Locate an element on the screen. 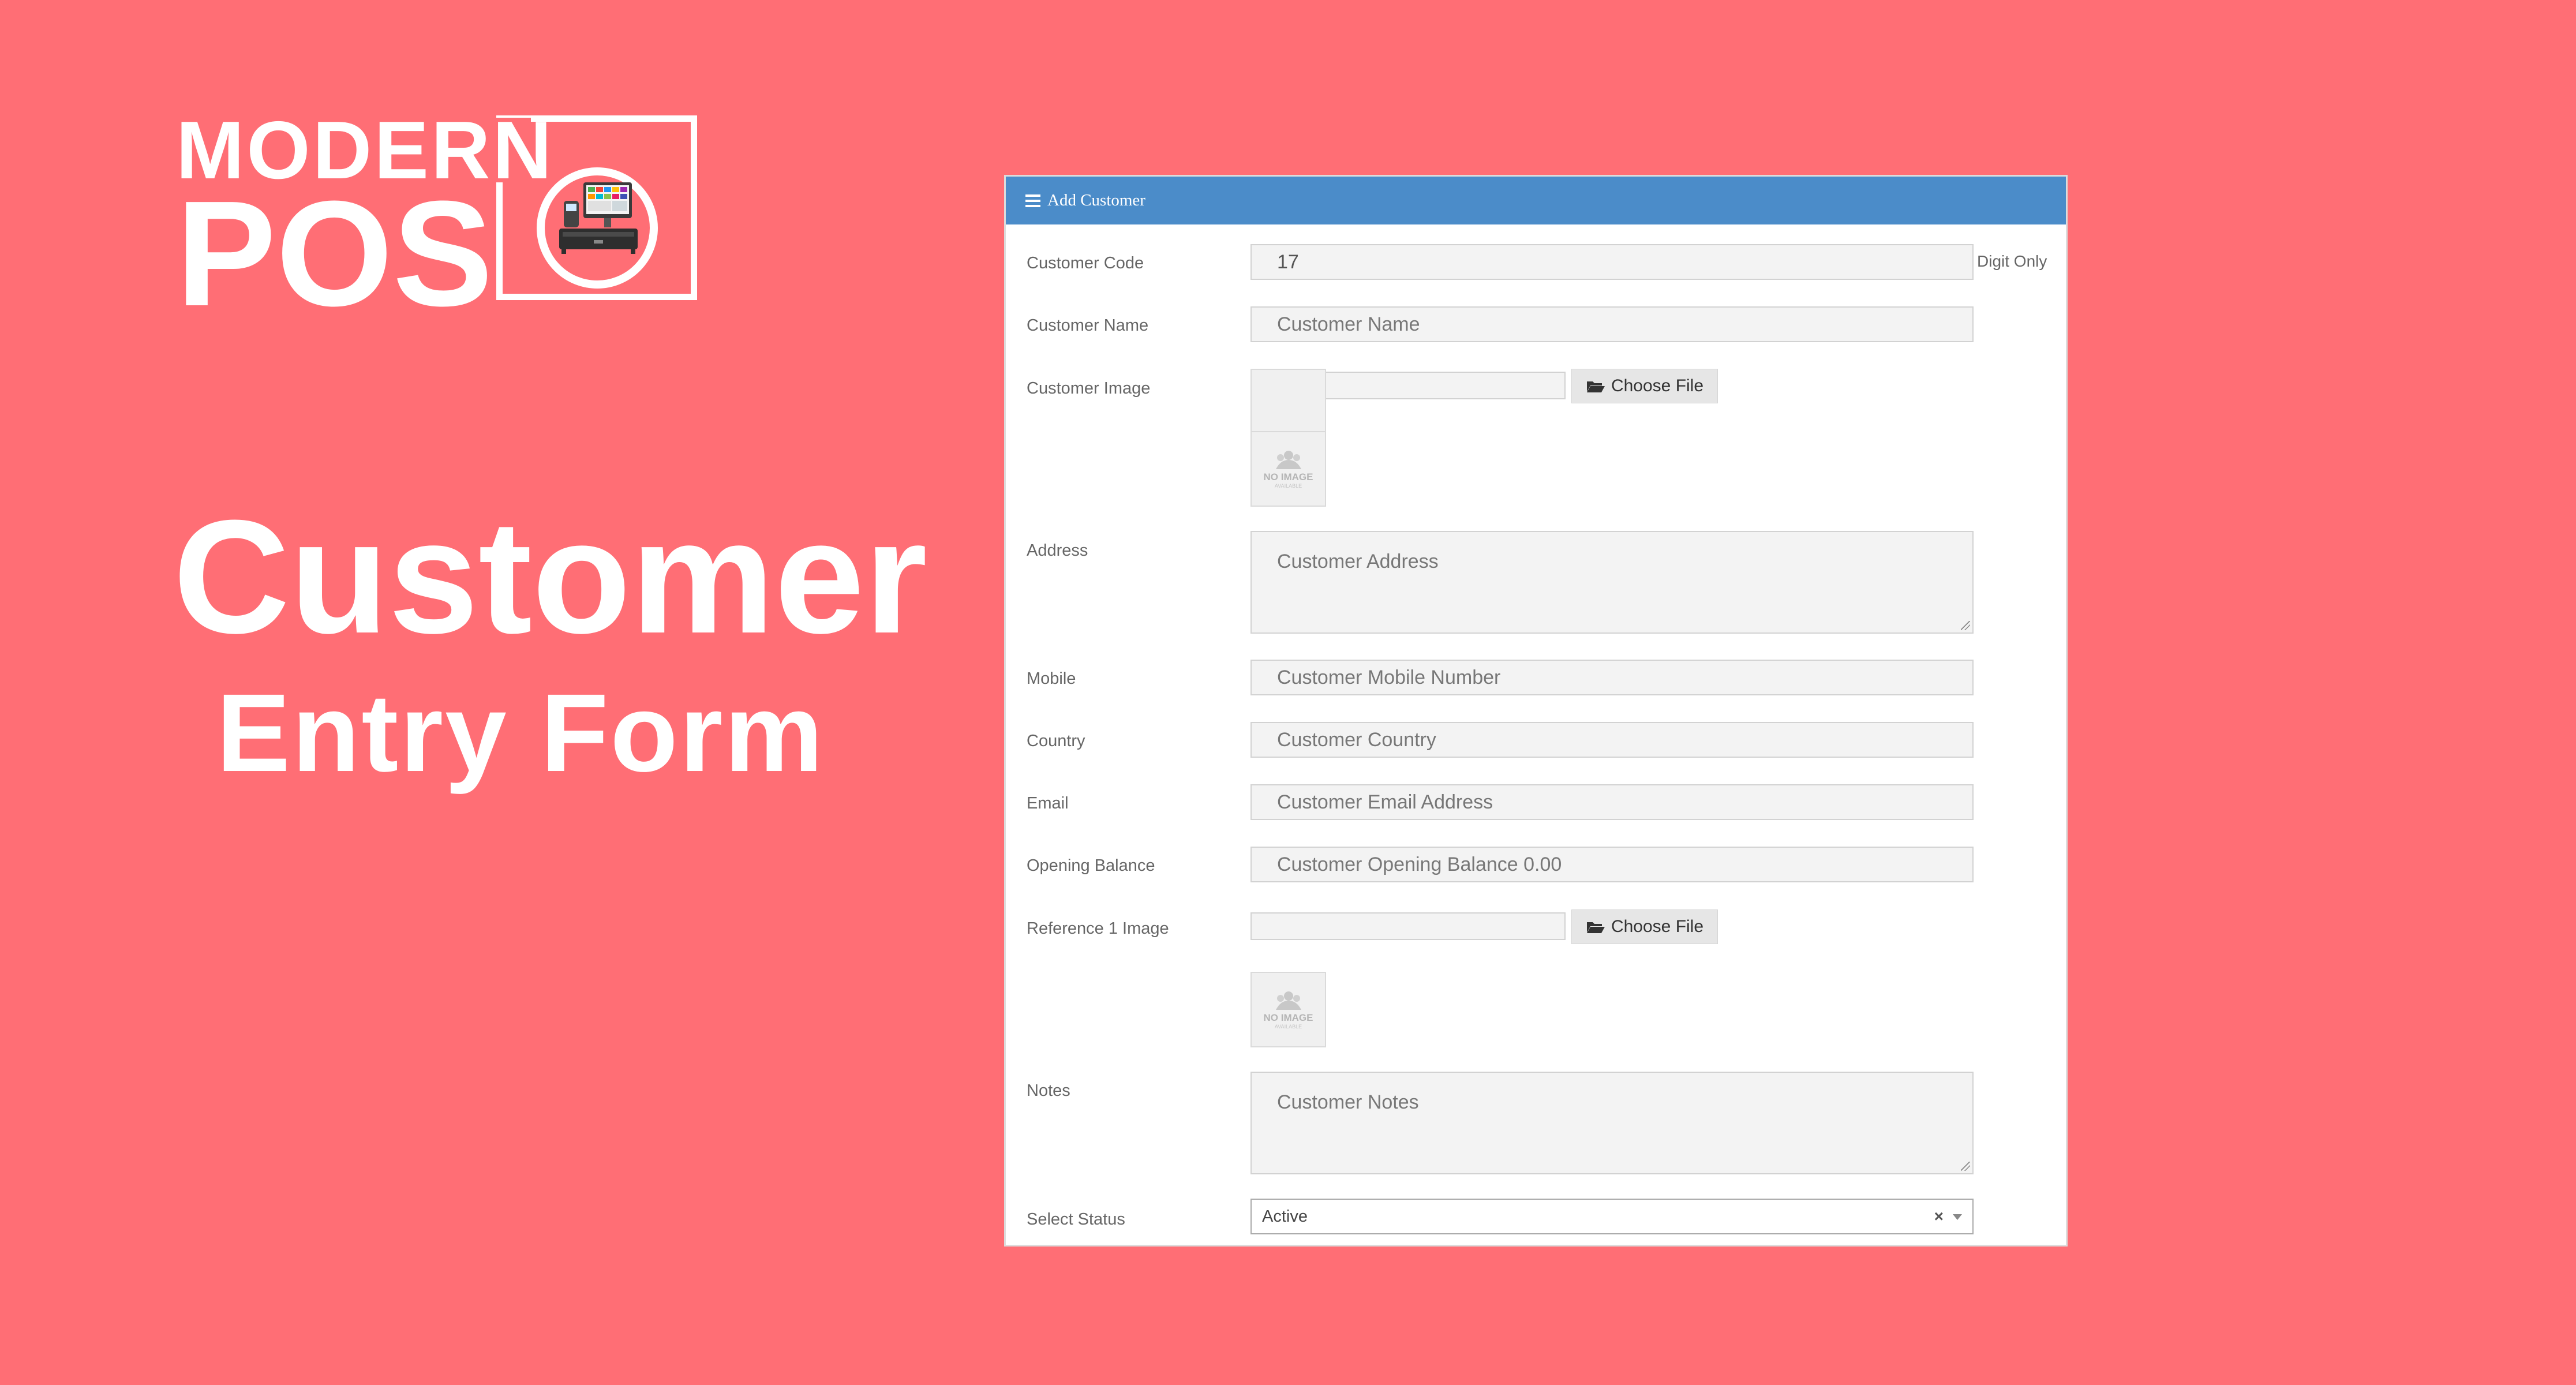  panel-title: Add Customer is located at coordinates (1096, 200).